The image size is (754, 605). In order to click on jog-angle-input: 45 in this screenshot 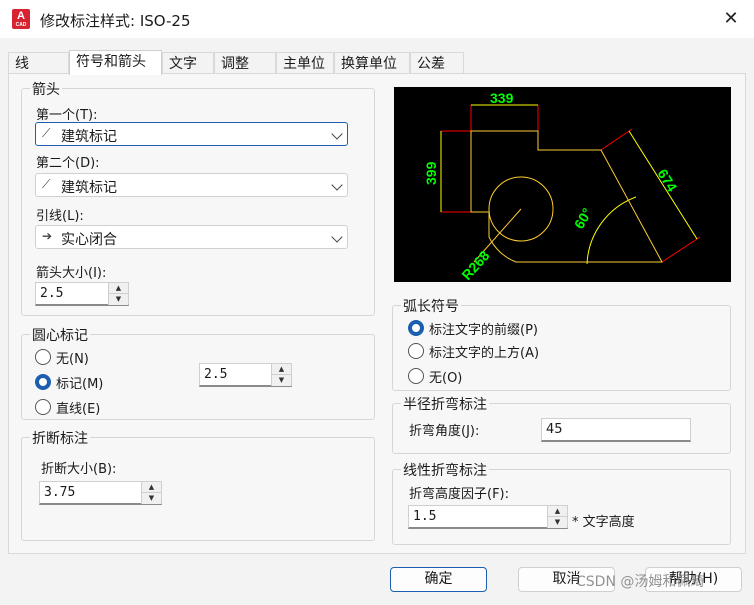, I will do `click(616, 430)`.